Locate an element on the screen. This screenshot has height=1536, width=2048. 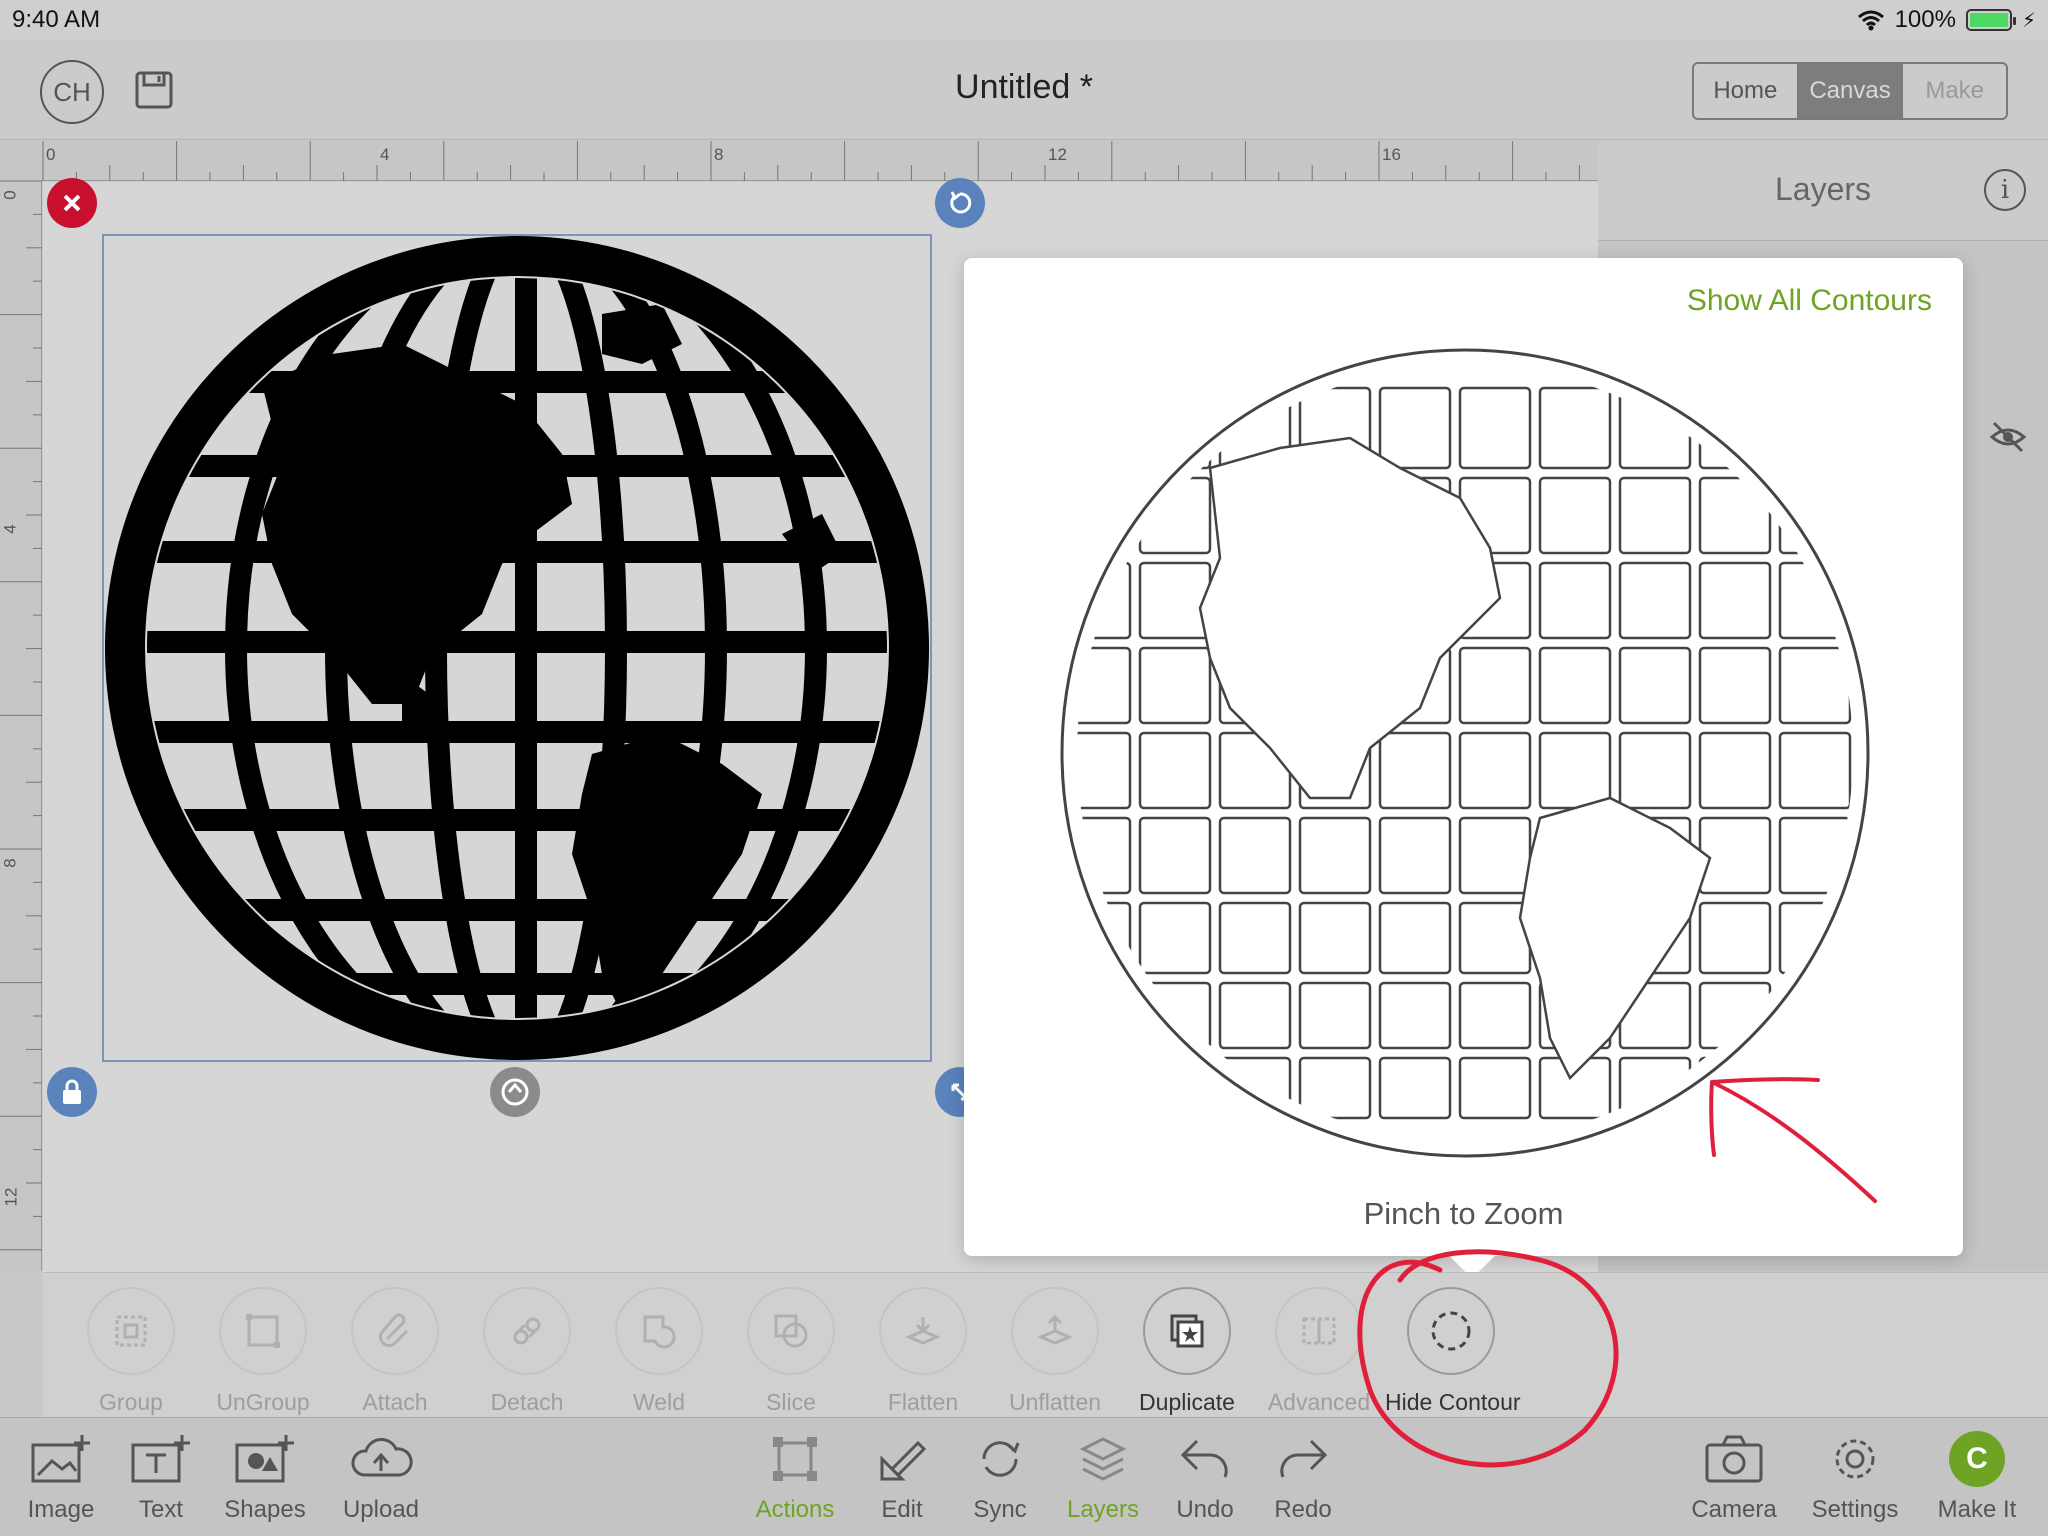
toolbar-label: Upload is located at coordinates (381, 1509).